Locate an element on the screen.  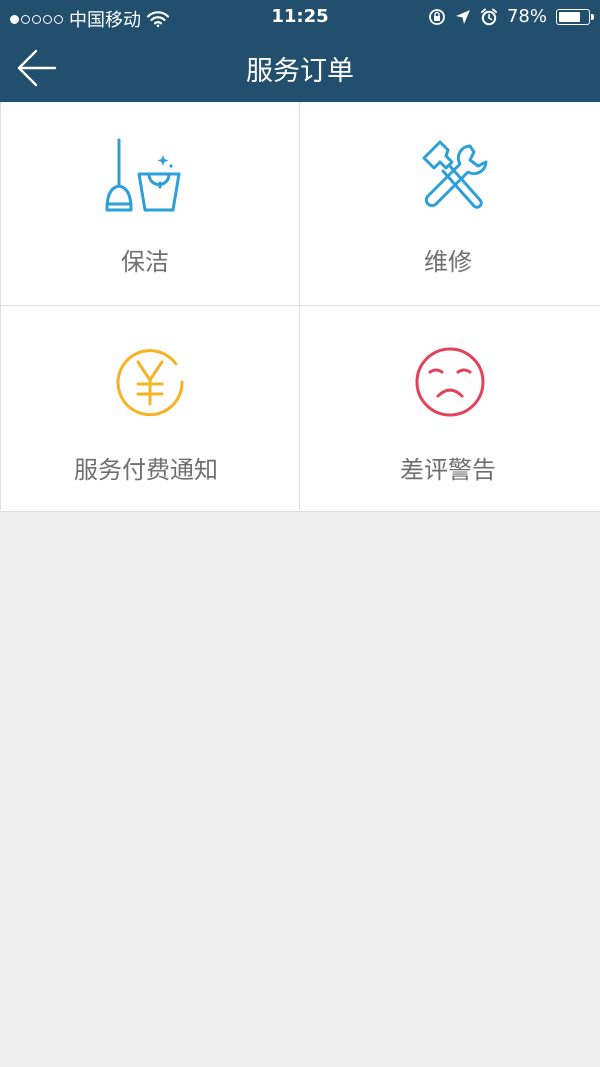
tile-label: 维修 is located at coordinates (448, 262).